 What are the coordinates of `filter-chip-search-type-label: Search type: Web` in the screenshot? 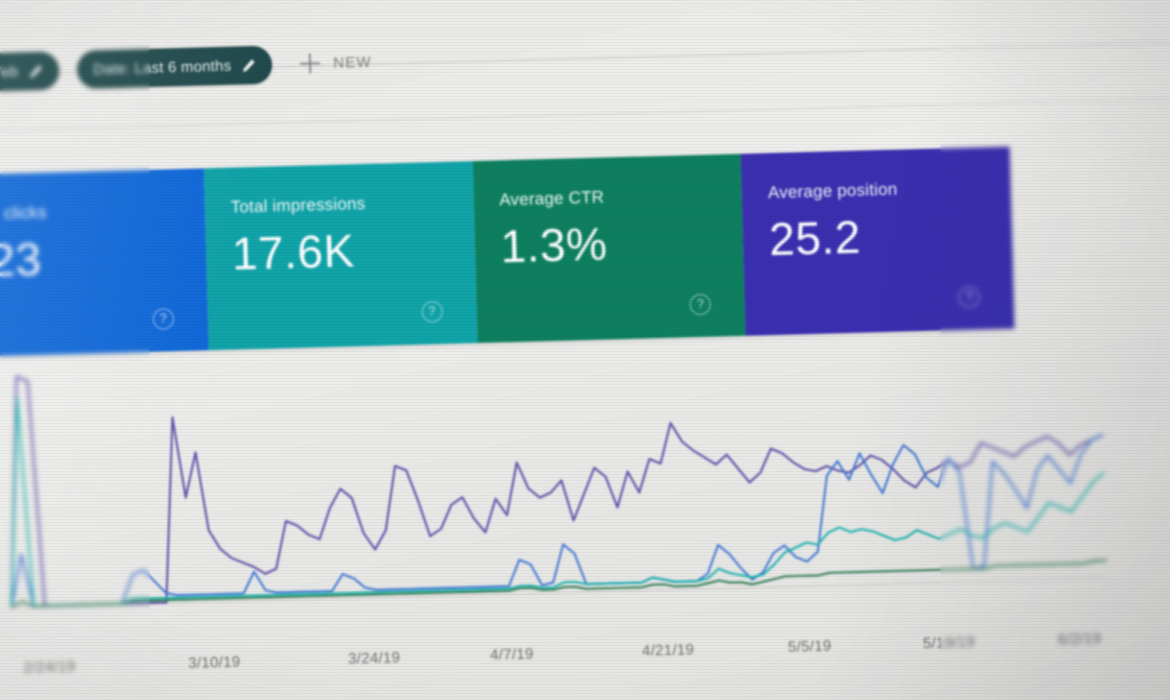 It's located at (9, 72).